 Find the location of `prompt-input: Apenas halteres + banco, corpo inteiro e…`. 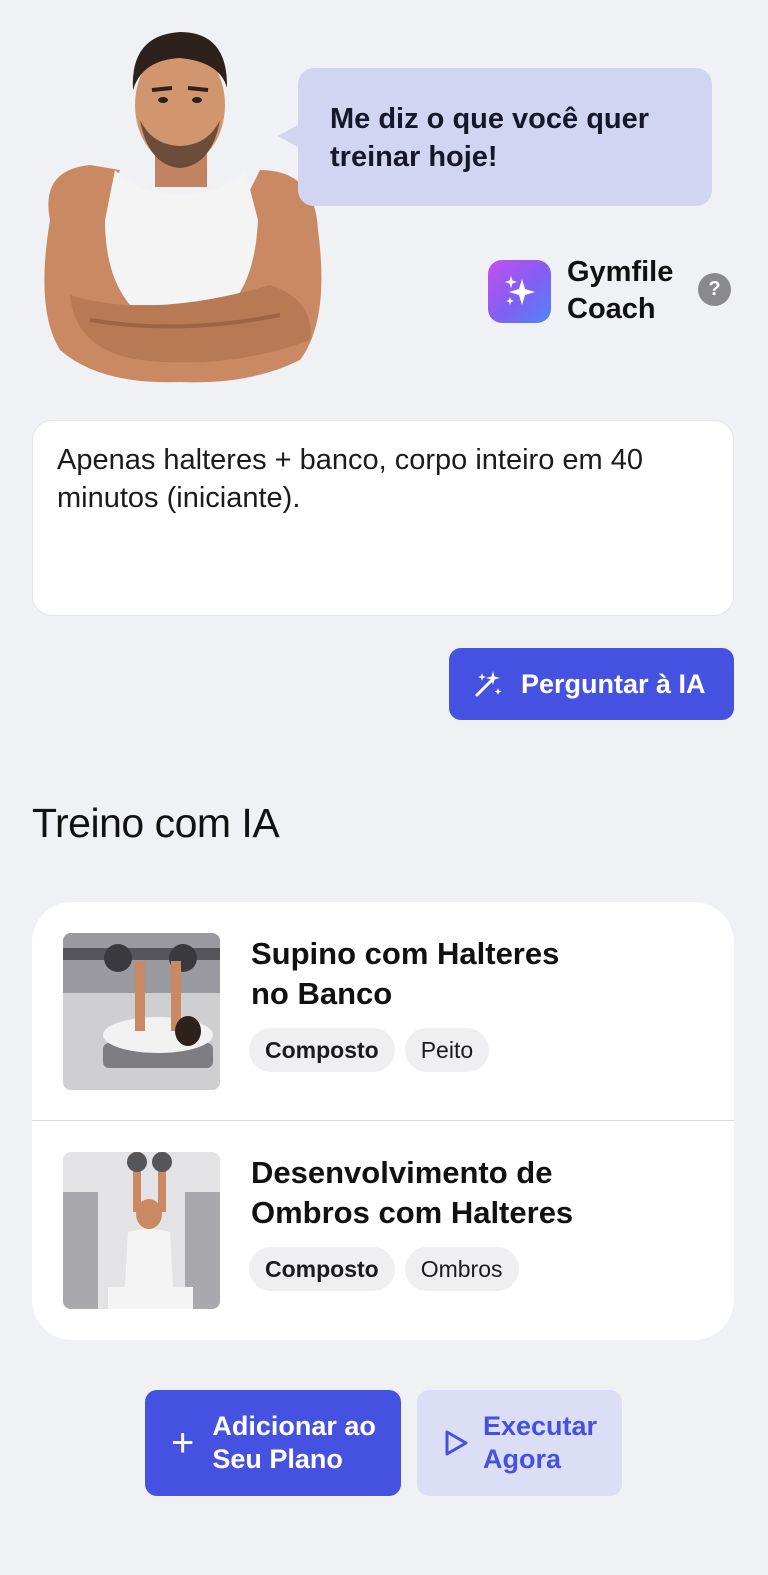

prompt-input: Apenas halteres + banco, corpo inteiro e… is located at coordinates (383, 518).